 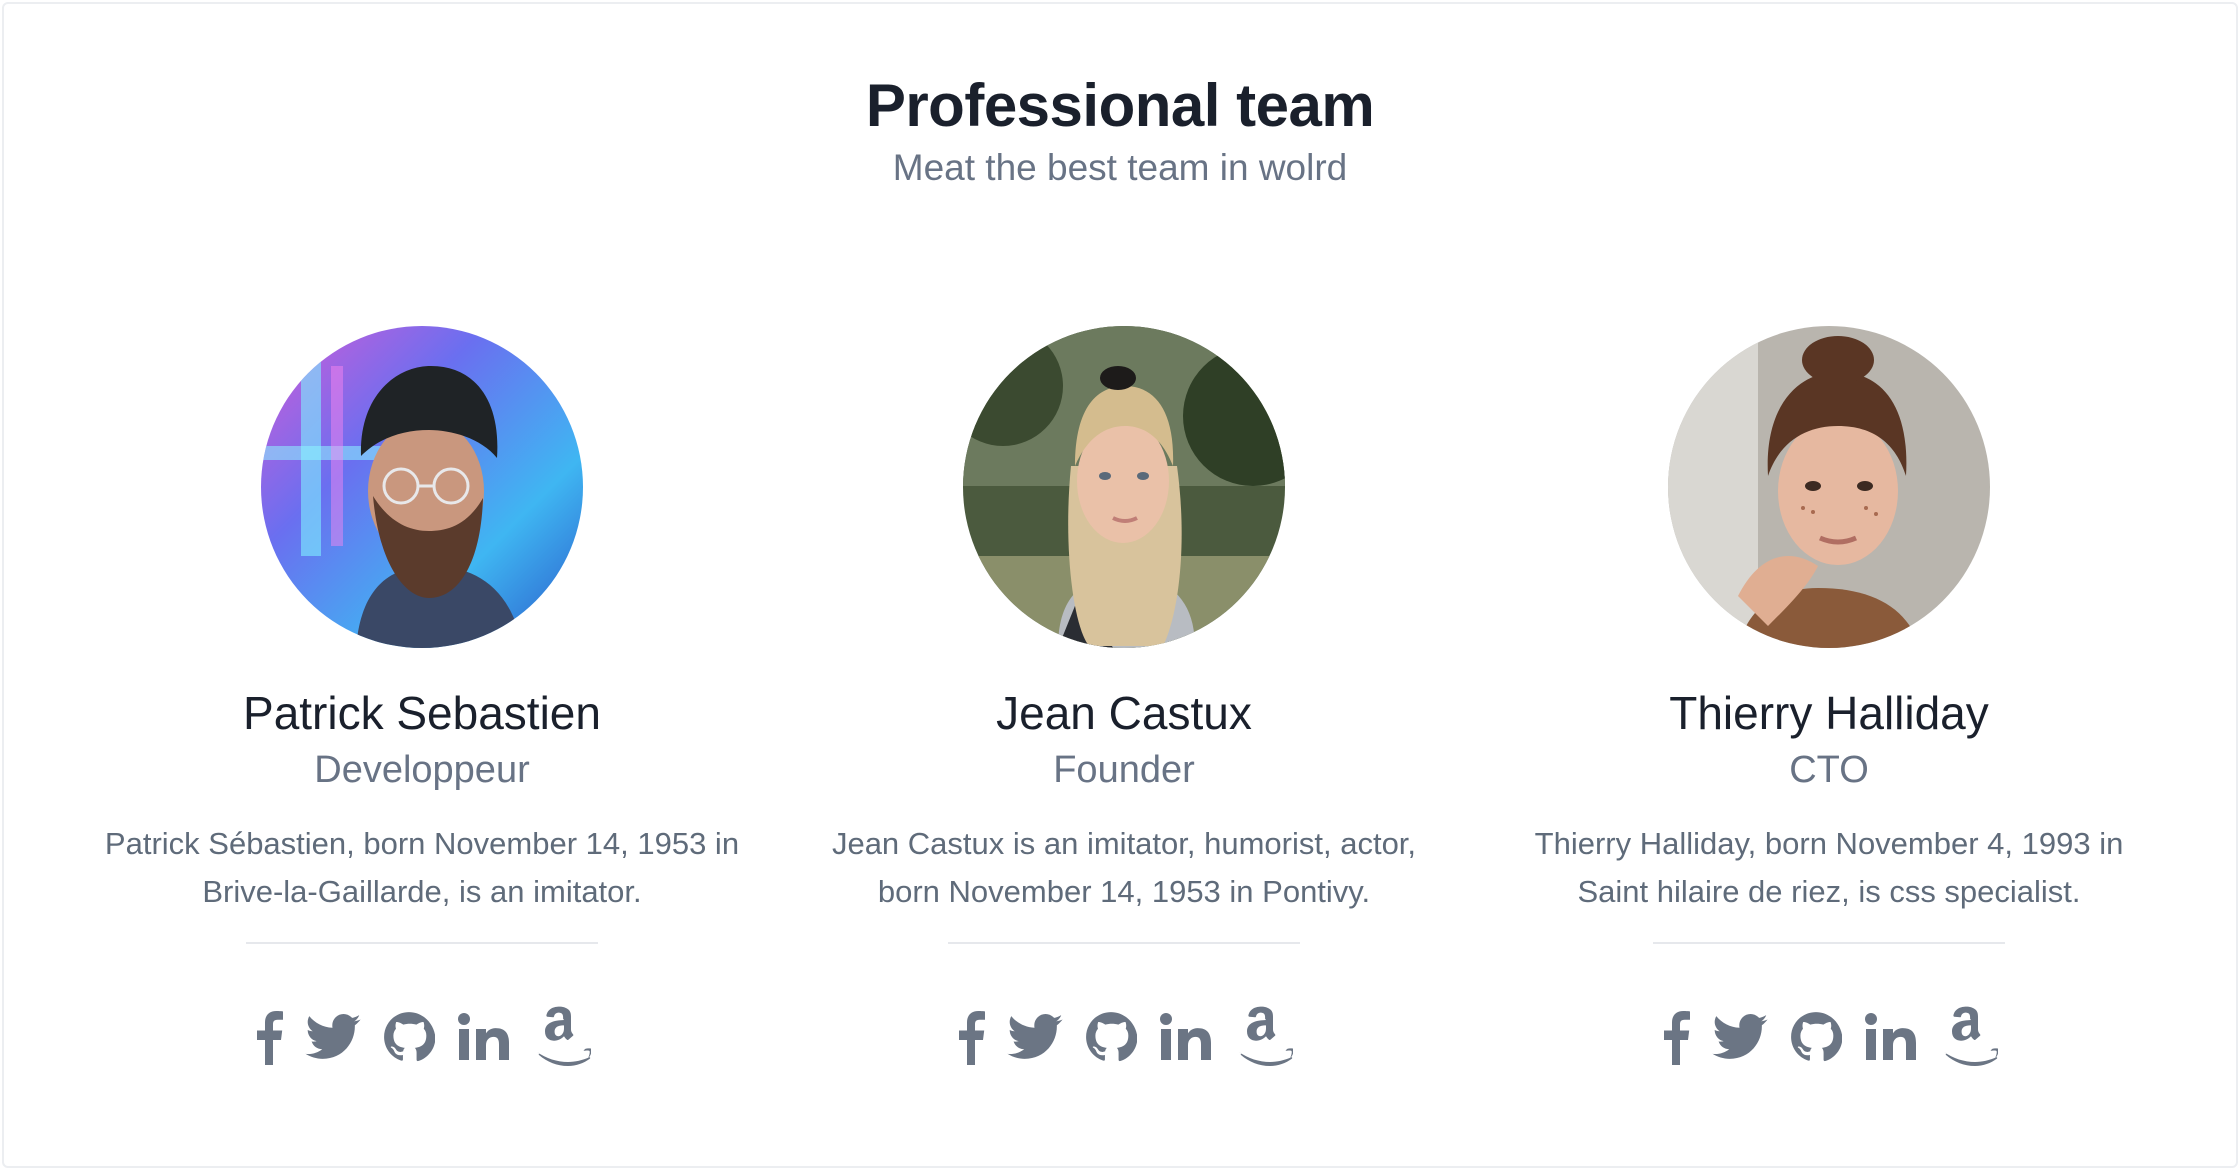 What do you see at coordinates (1829, 770) in the screenshot?
I see `member-role: CTO` at bounding box center [1829, 770].